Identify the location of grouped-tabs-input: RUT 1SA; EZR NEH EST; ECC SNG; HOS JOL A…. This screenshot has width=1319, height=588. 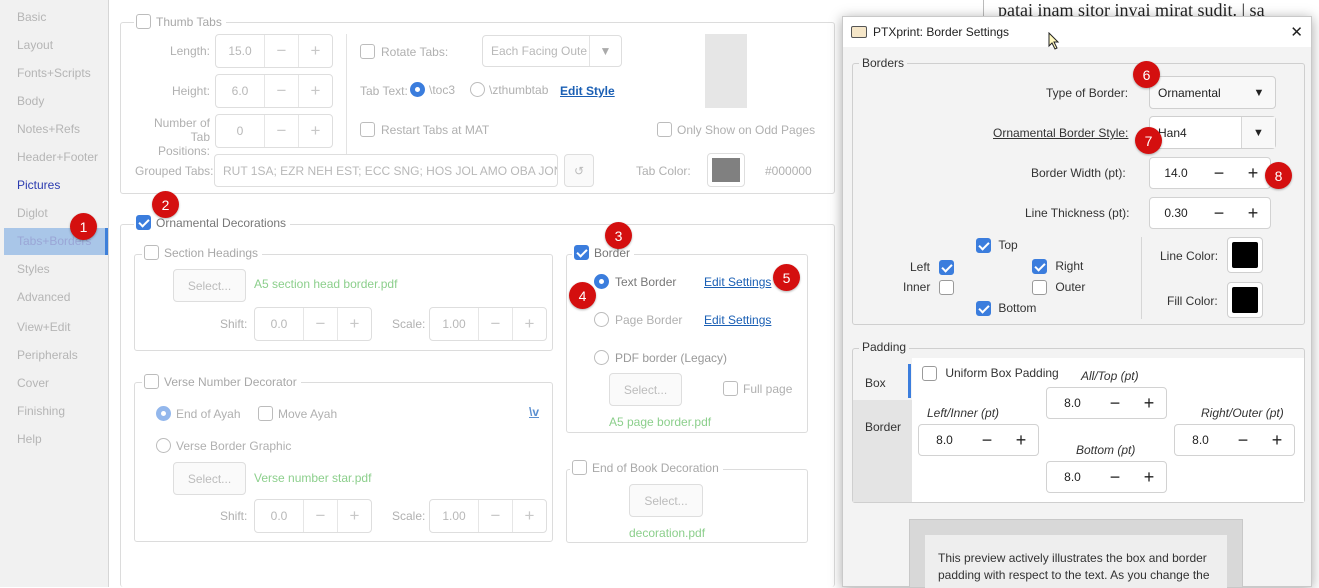
(386, 170).